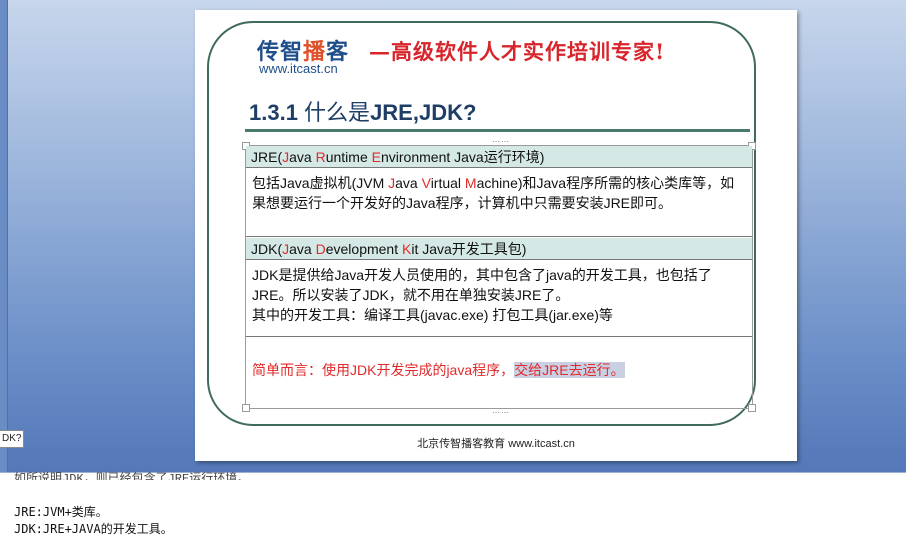  Describe the element at coordinates (298, 68) in the screenshot. I see `logo-url: www.itcast.cn` at that location.